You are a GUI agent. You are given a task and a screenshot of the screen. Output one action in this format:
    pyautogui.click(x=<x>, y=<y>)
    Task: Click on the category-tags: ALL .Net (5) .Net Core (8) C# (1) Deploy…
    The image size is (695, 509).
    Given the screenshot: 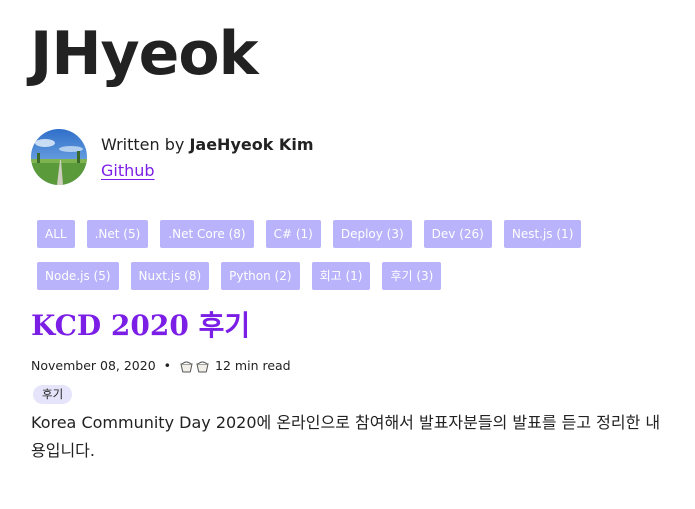 What is the action you would take?
    pyautogui.click(x=347, y=255)
    